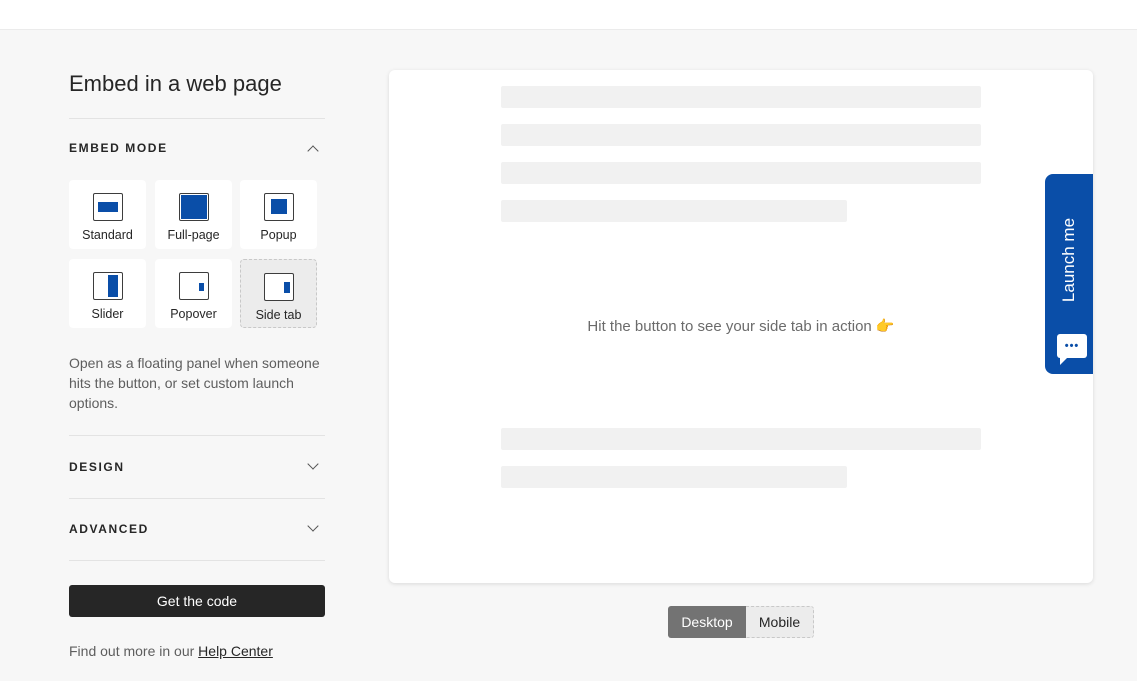 This screenshot has width=1137, height=681. I want to click on mode-standard: Standard, so click(107, 214).